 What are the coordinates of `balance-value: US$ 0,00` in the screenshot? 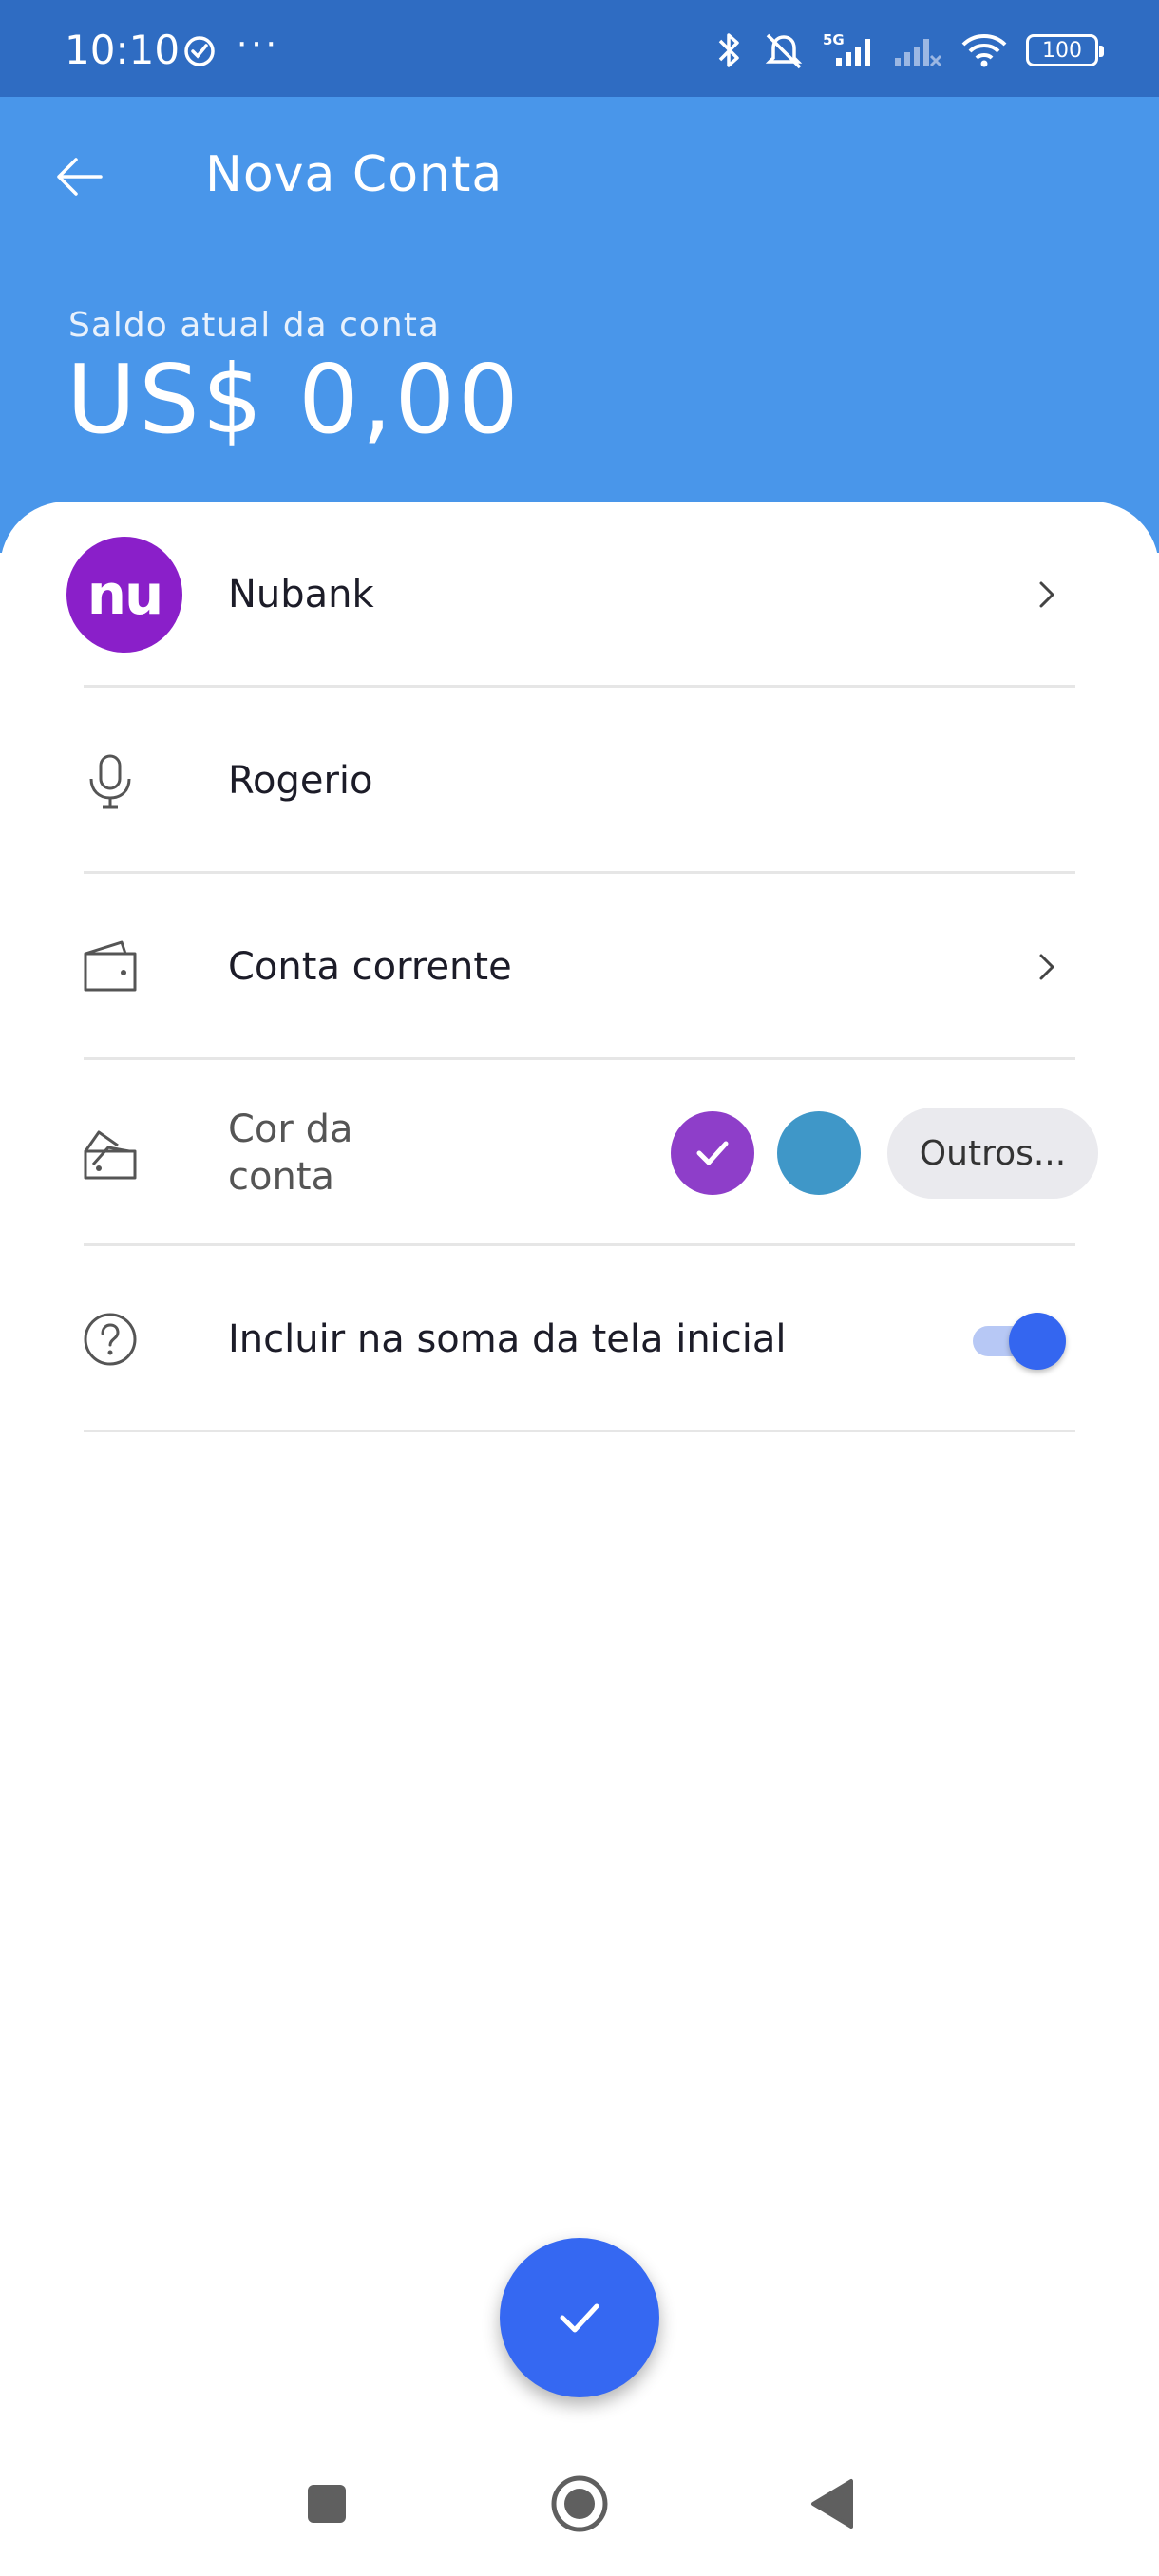 It's located at (294, 399).